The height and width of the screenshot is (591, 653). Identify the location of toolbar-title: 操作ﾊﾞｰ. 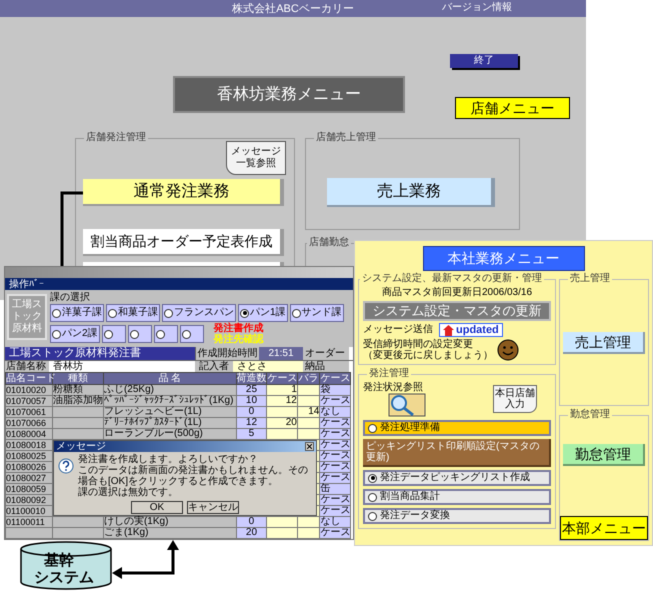
(26, 284).